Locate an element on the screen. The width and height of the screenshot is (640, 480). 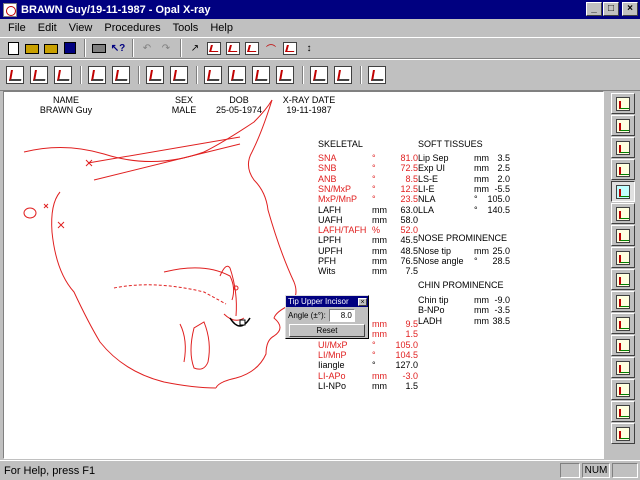
tooth-move-button is located at coordinates (343, 75).